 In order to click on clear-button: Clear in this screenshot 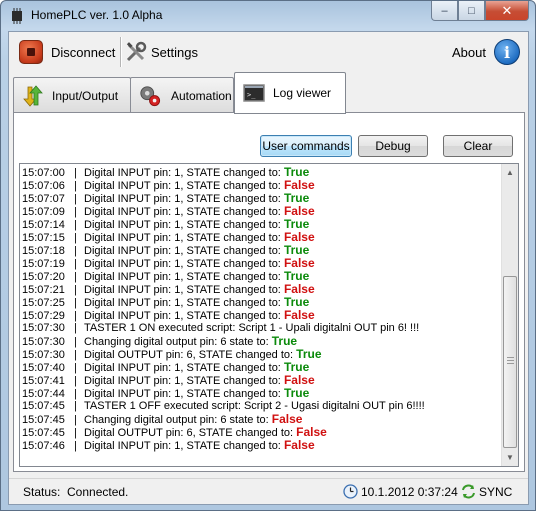, I will do `click(478, 146)`.